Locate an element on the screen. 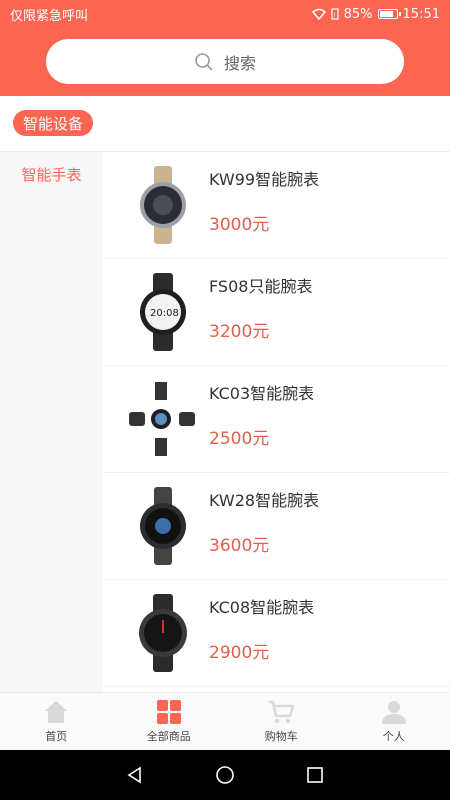  product-price: 2900元 is located at coordinates (239, 653).